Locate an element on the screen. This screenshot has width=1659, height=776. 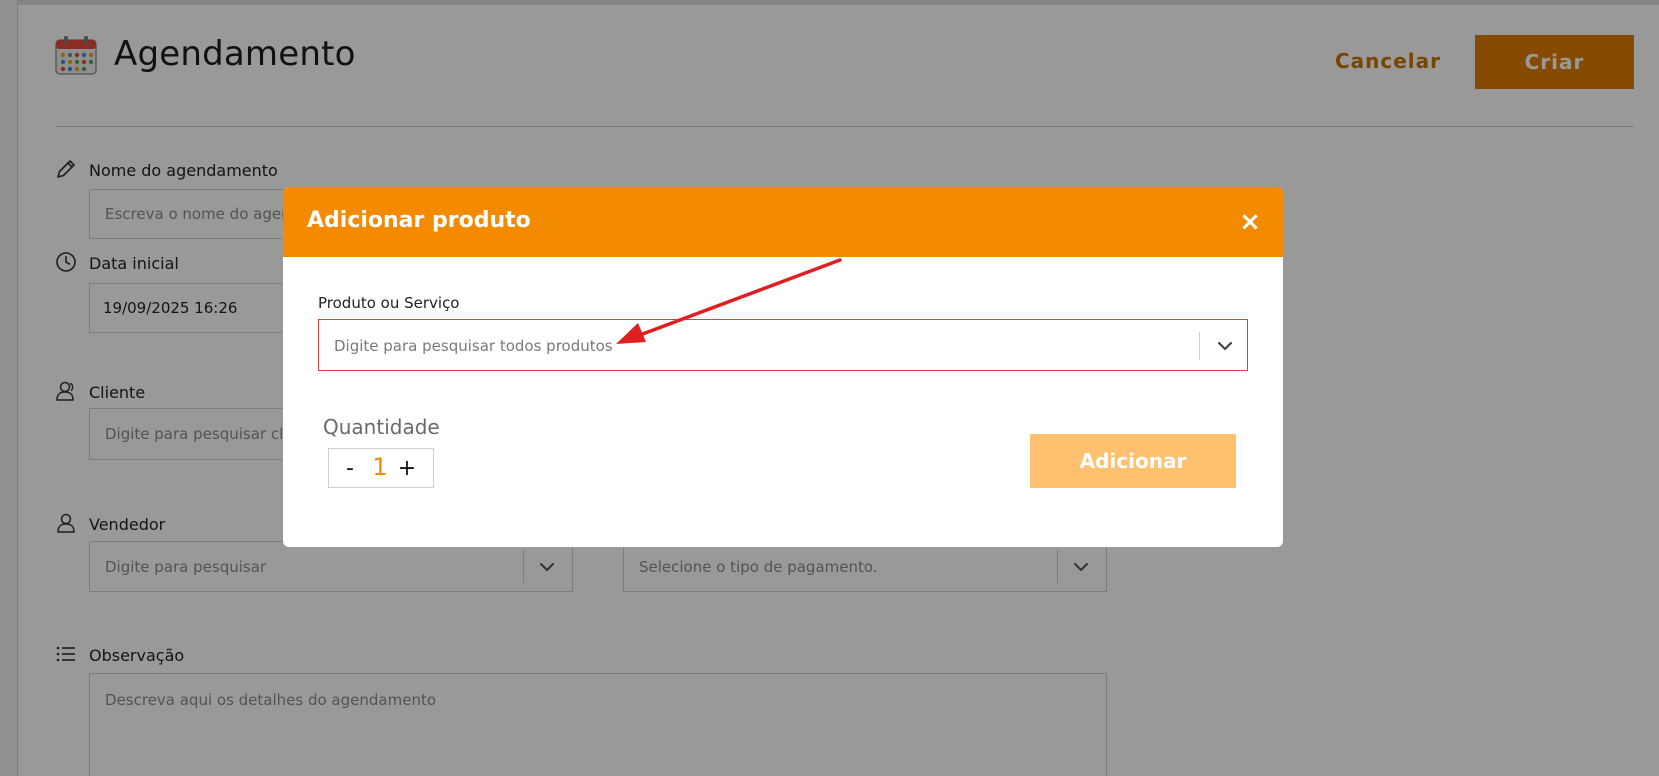
quantity-decrement-button: - is located at coordinates (350, 468).